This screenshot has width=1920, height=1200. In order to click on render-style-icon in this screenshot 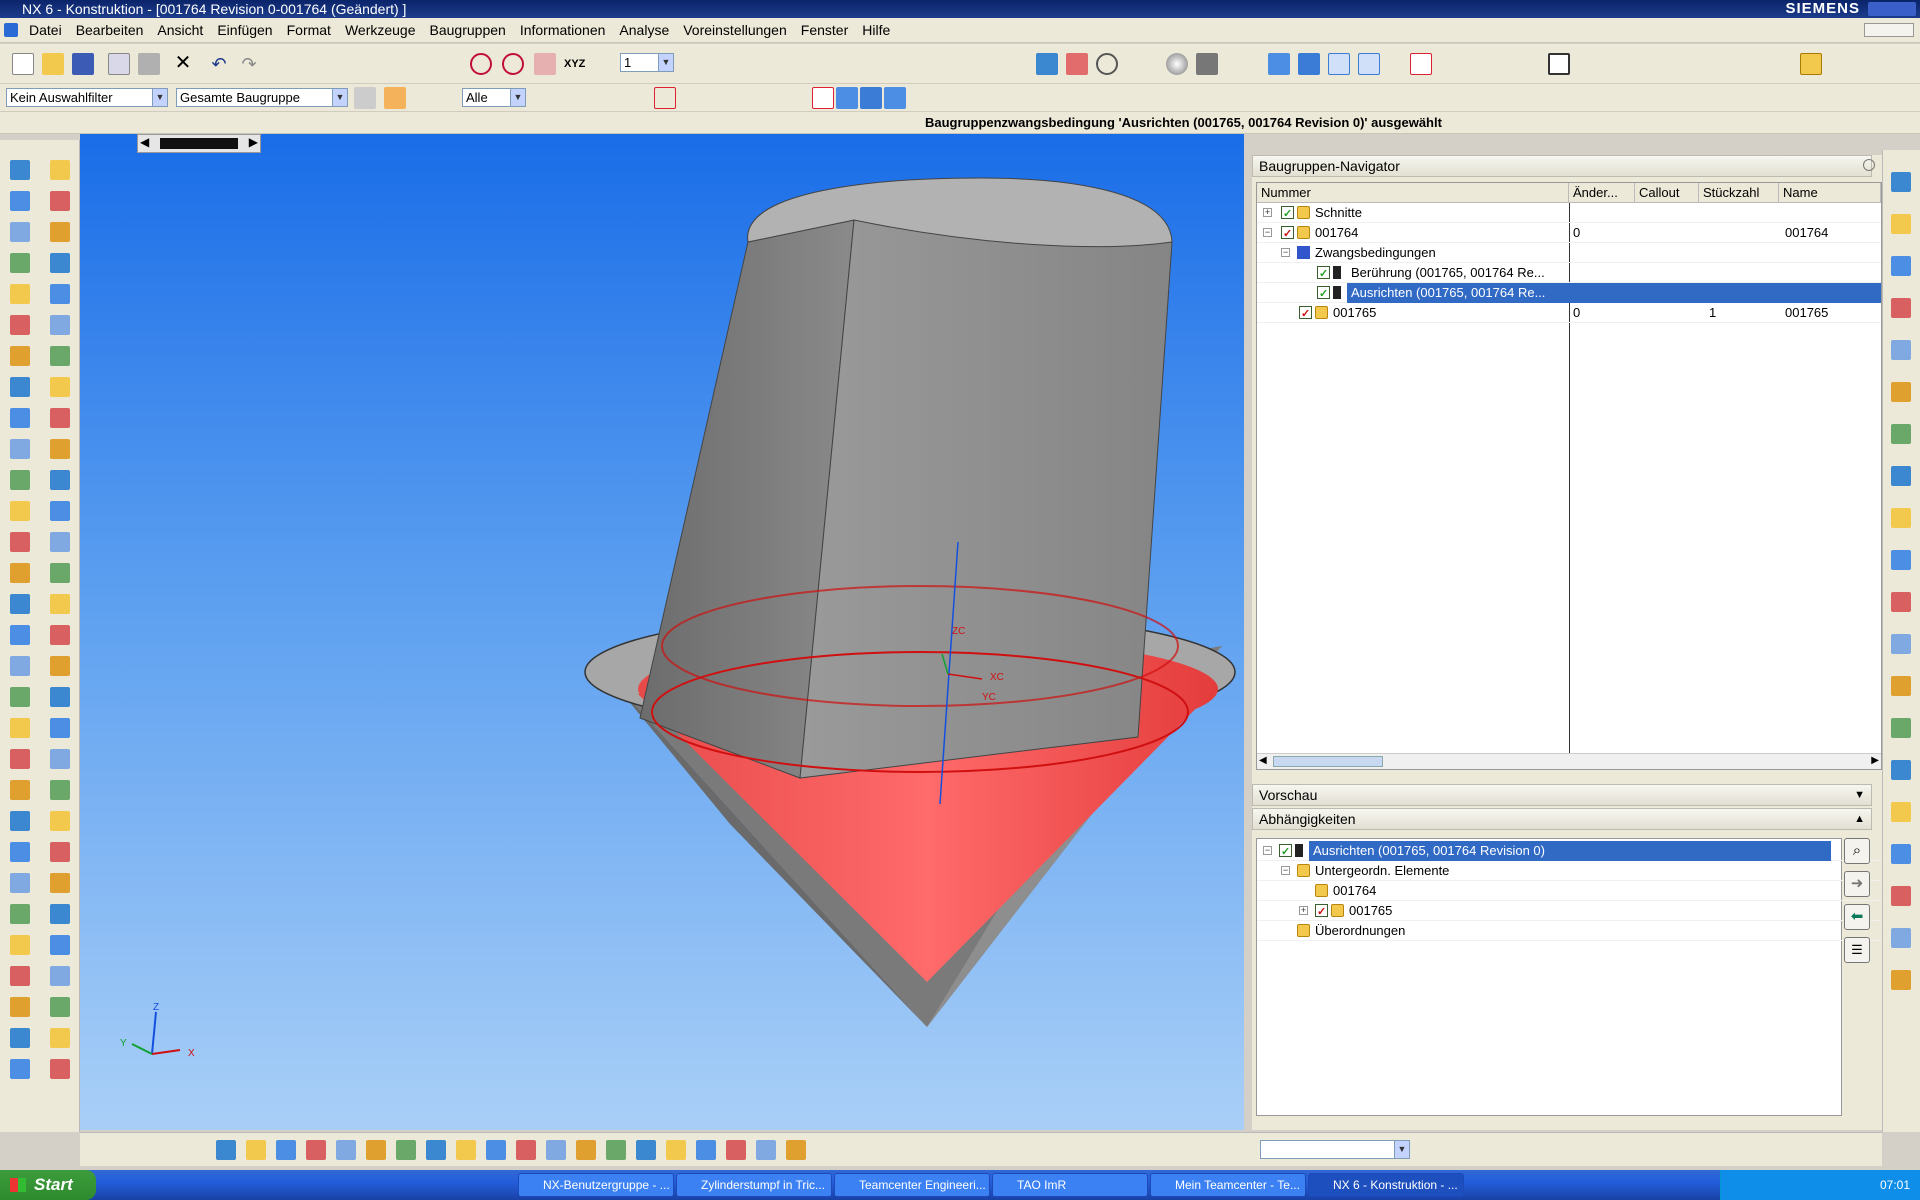, I will do `click(1207, 64)`.